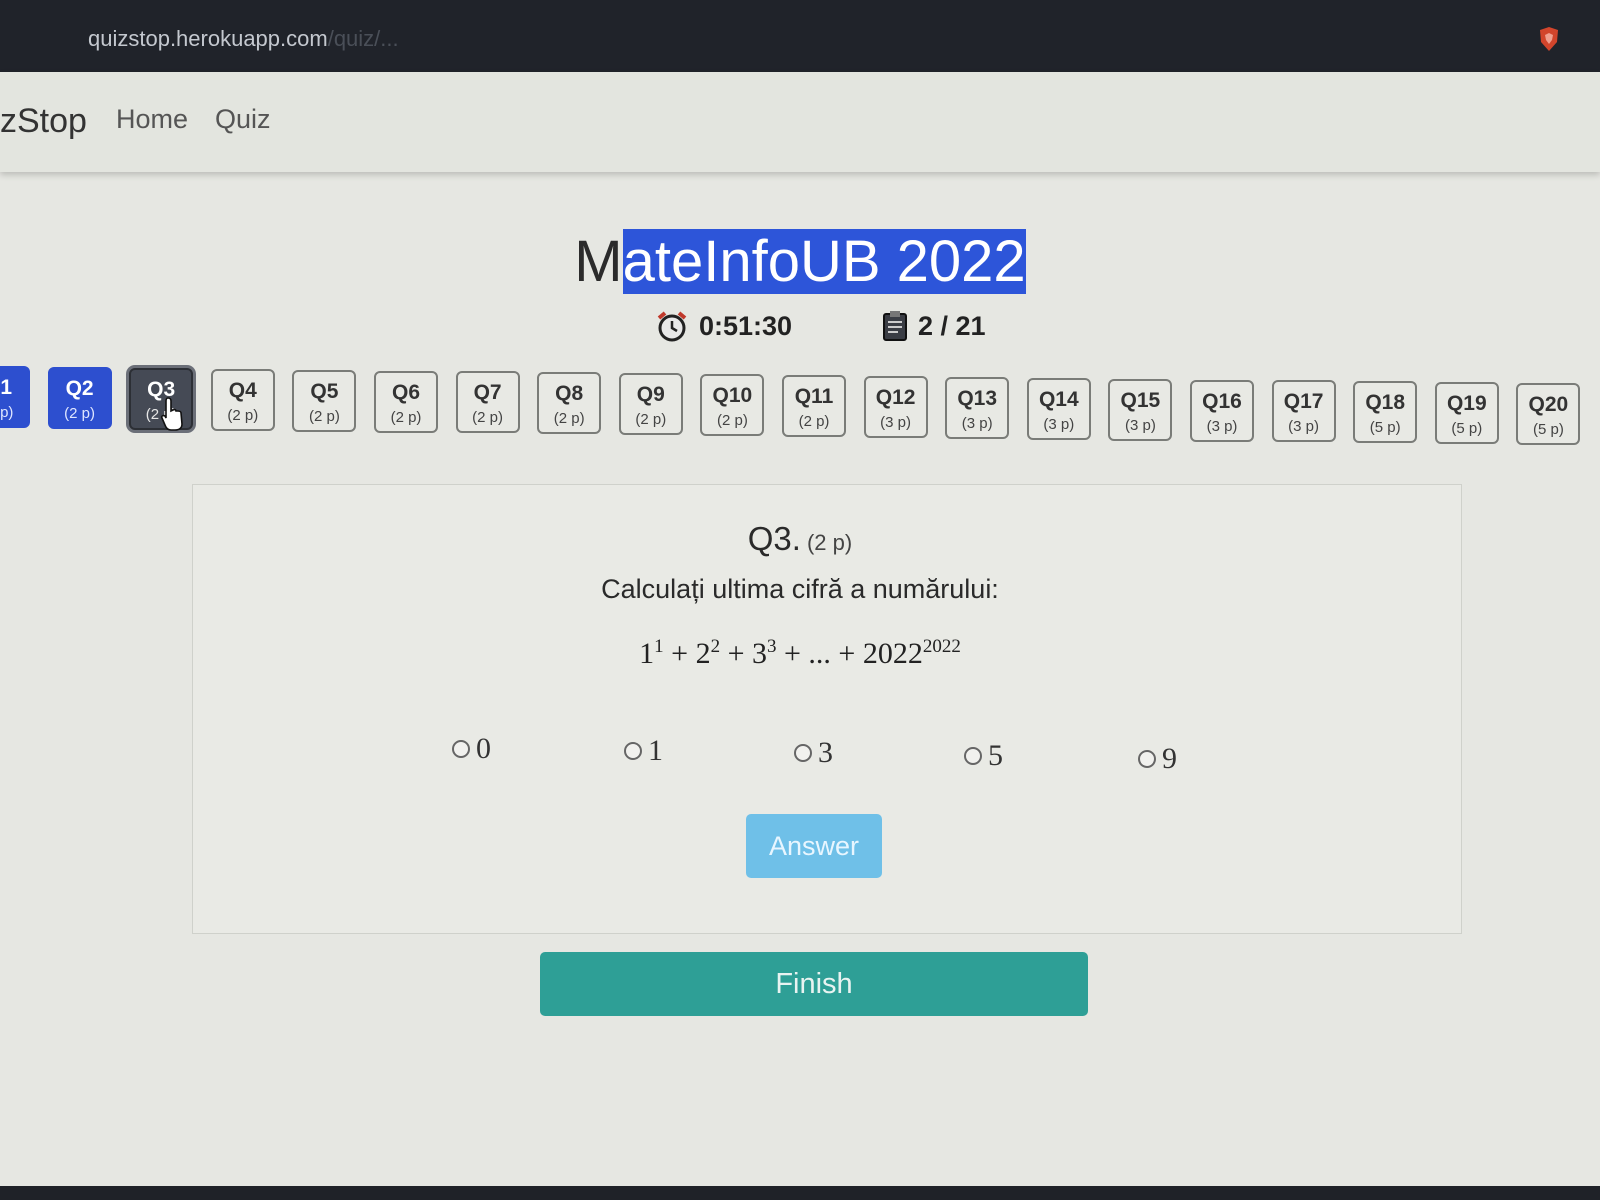 The height and width of the screenshot is (1200, 1600). Describe the element at coordinates (895, 397) in the screenshot. I see `question-button-label: Q12` at that location.